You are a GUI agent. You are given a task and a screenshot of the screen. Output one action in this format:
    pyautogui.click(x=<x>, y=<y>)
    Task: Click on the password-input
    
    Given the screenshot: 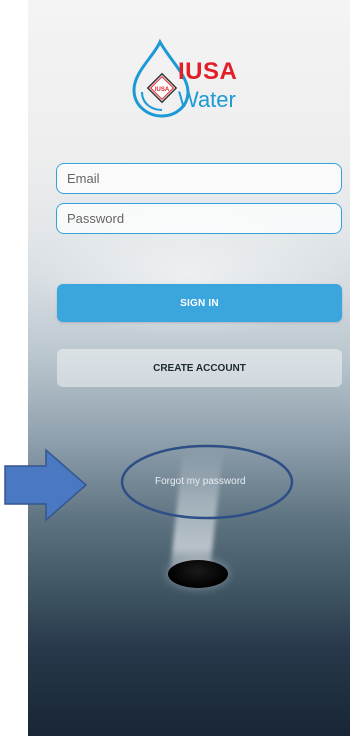 What is the action you would take?
    pyautogui.click(x=203, y=218)
    